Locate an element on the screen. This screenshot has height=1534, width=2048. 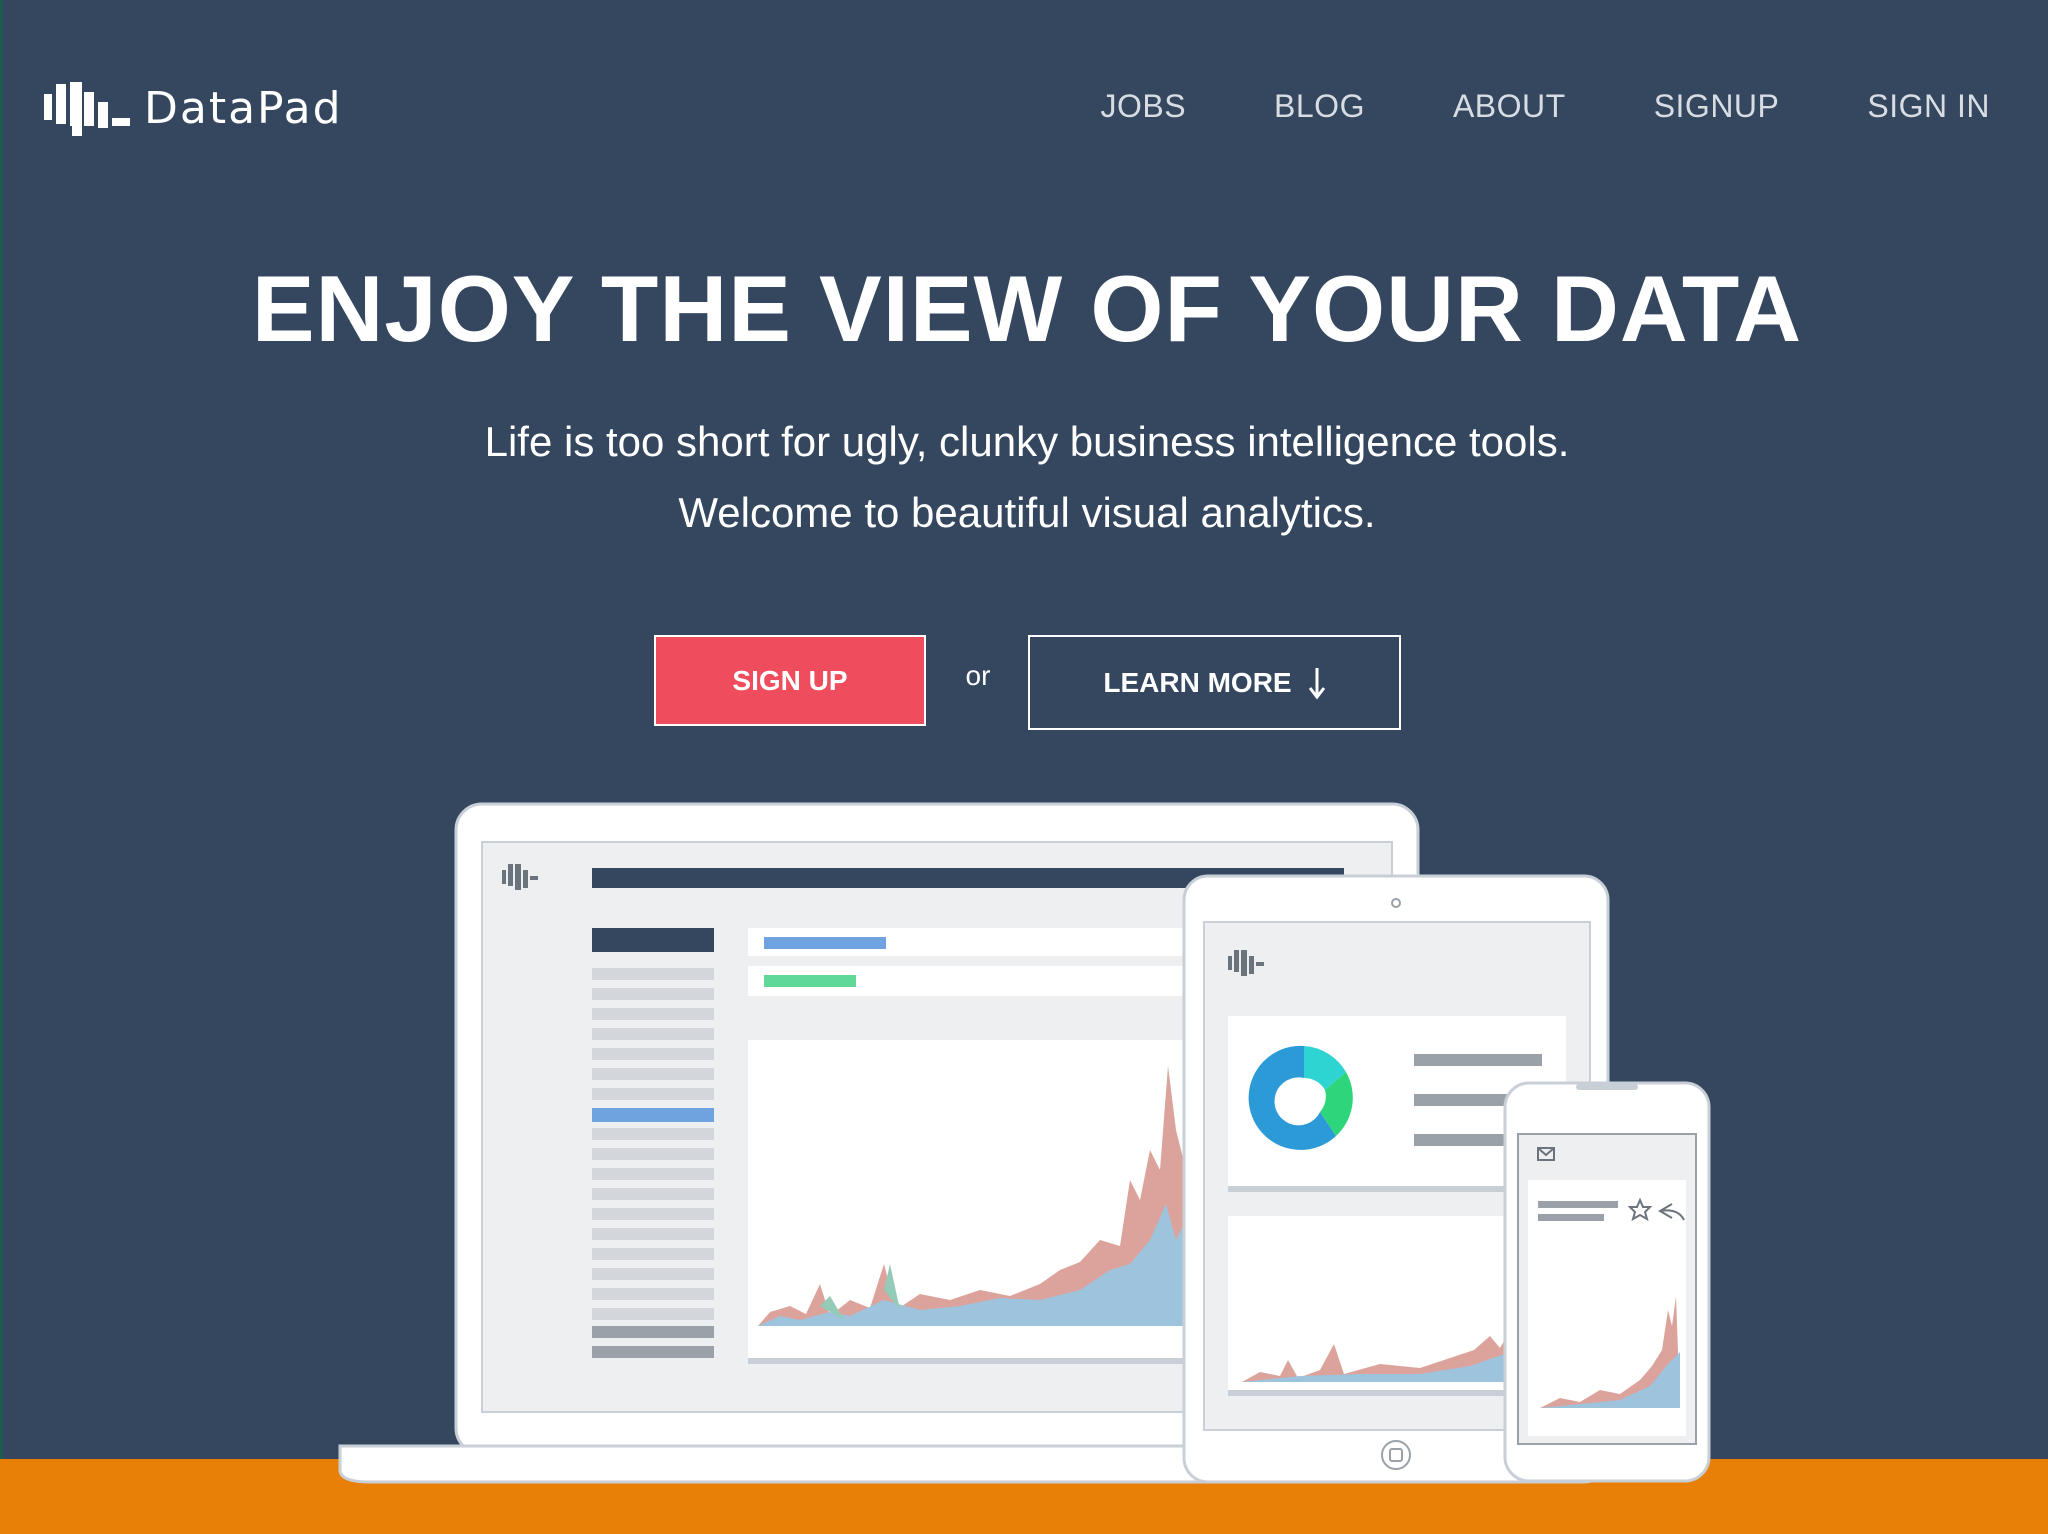
brand-name: DataPad is located at coordinates (243, 108).